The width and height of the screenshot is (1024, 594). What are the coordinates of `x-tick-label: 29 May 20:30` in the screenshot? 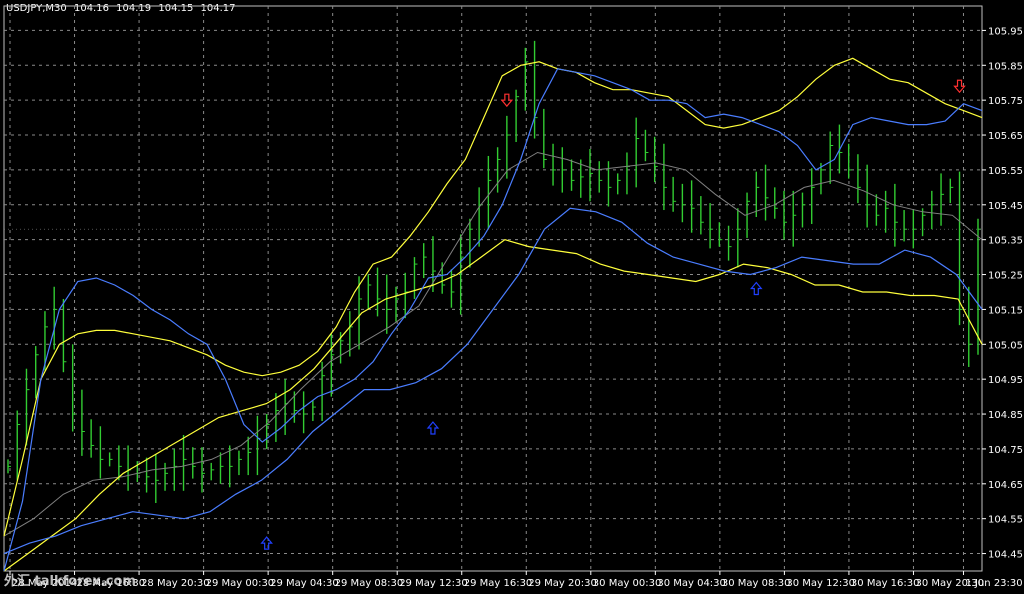 It's located at (562, 583).